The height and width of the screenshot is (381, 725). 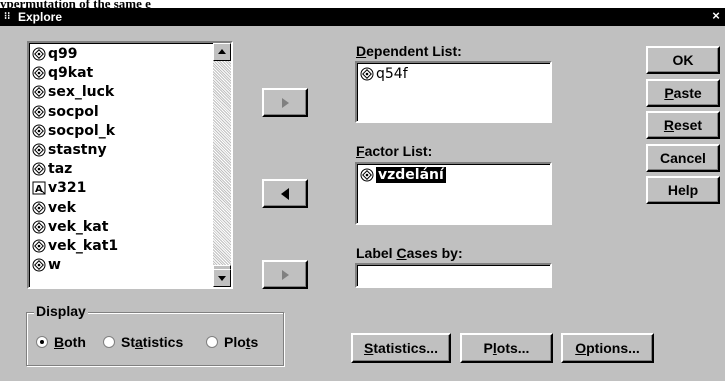 What do you see at coordinates (401, 253) in the screenshot?
I see `label-cases-label-mnemonic: C` at bounding box center [401, 253].